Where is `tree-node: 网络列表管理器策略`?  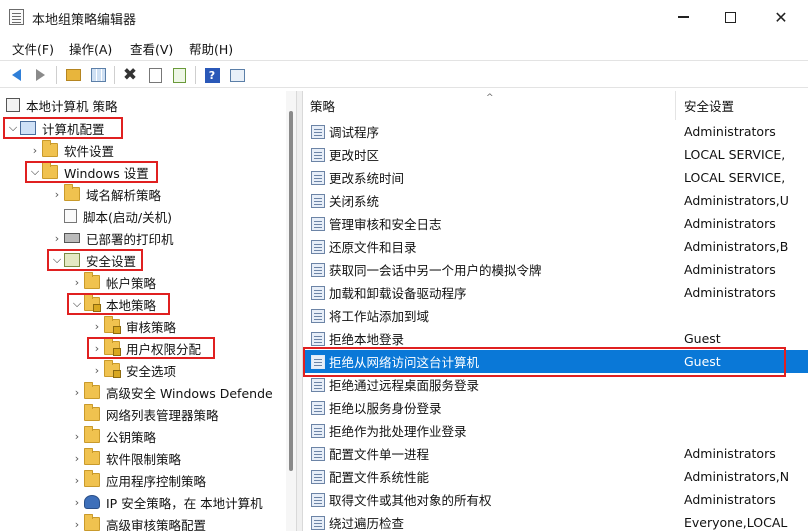 tree-node: 网络列表管理器策略 is located at coordinates (144, 414).